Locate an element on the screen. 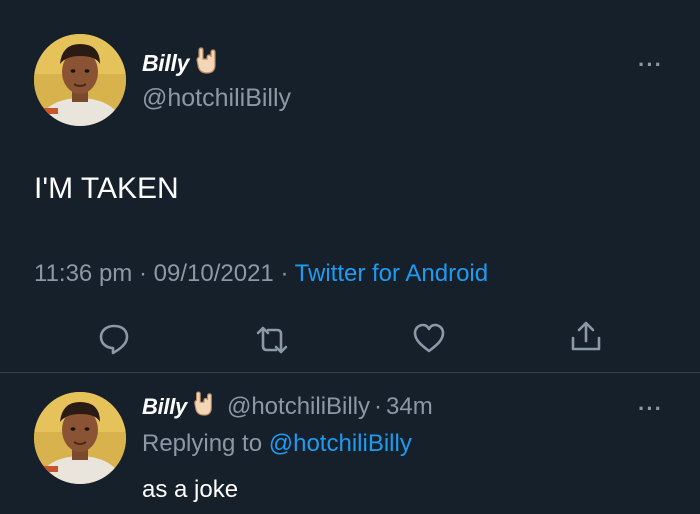  reply-avatar is located at coordinates (80, 438).